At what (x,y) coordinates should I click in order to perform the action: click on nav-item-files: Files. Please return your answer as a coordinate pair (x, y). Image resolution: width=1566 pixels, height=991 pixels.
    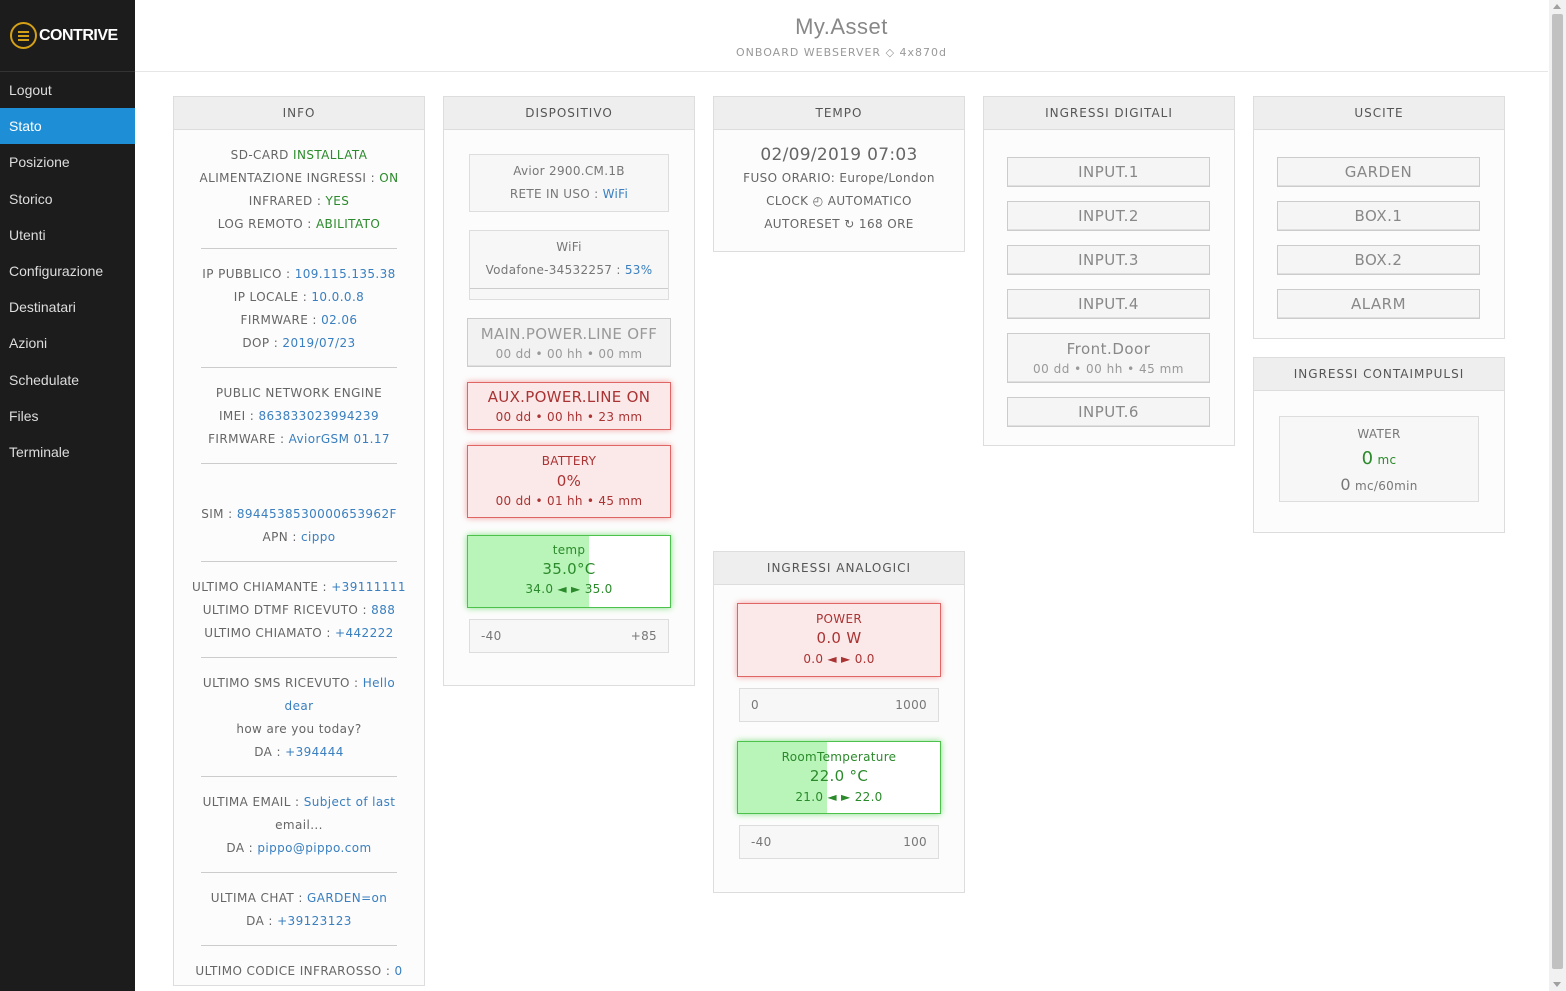
    Looking at the image, I should click on (67, 416).